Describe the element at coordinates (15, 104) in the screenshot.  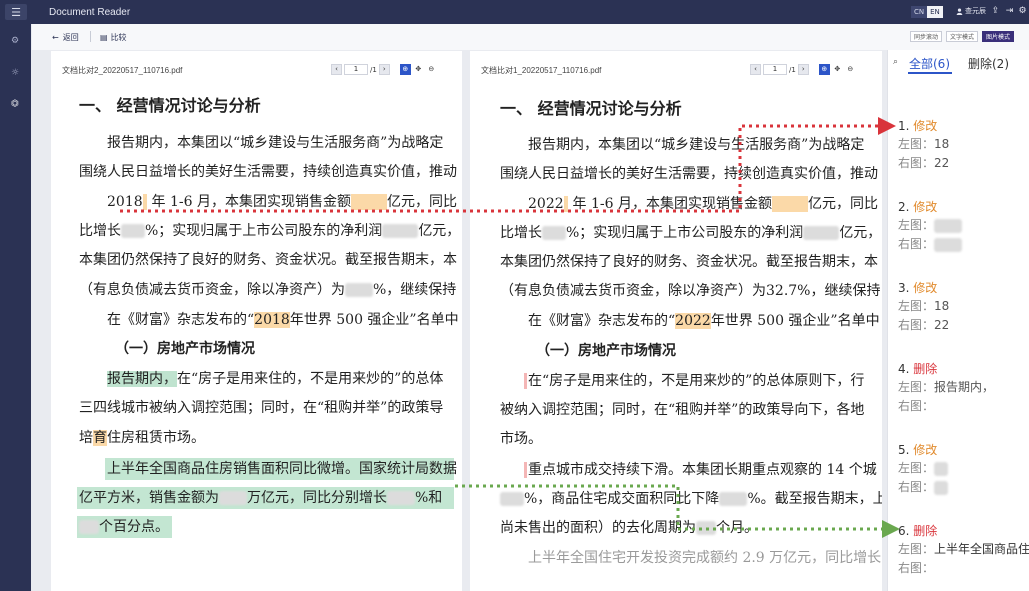
I see `rail-compare-icon: ⏣` at that location.